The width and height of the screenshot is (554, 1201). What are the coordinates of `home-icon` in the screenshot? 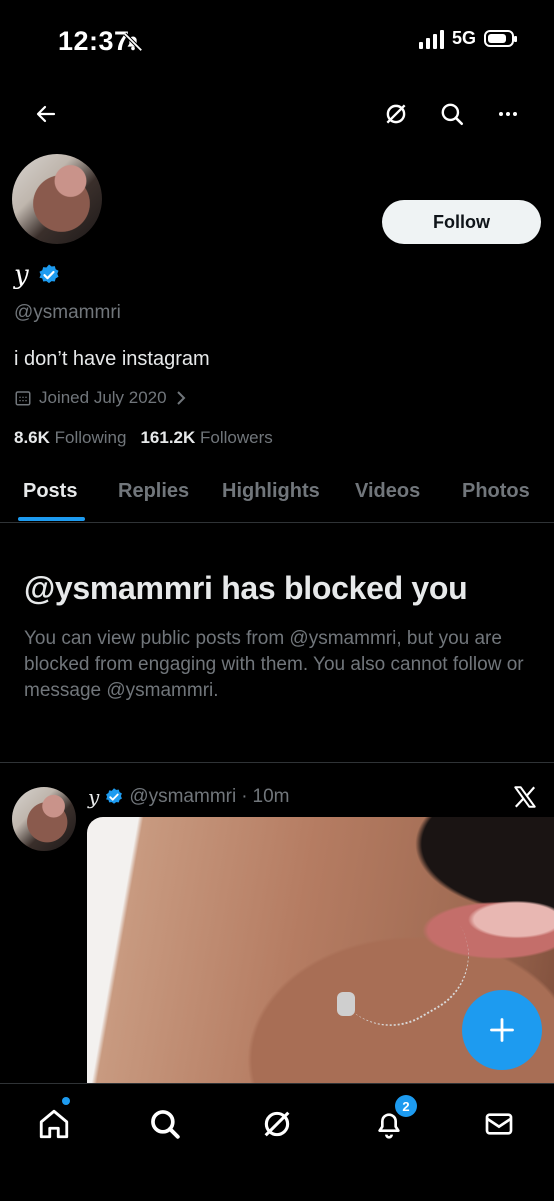 It's located at (54, 1124).